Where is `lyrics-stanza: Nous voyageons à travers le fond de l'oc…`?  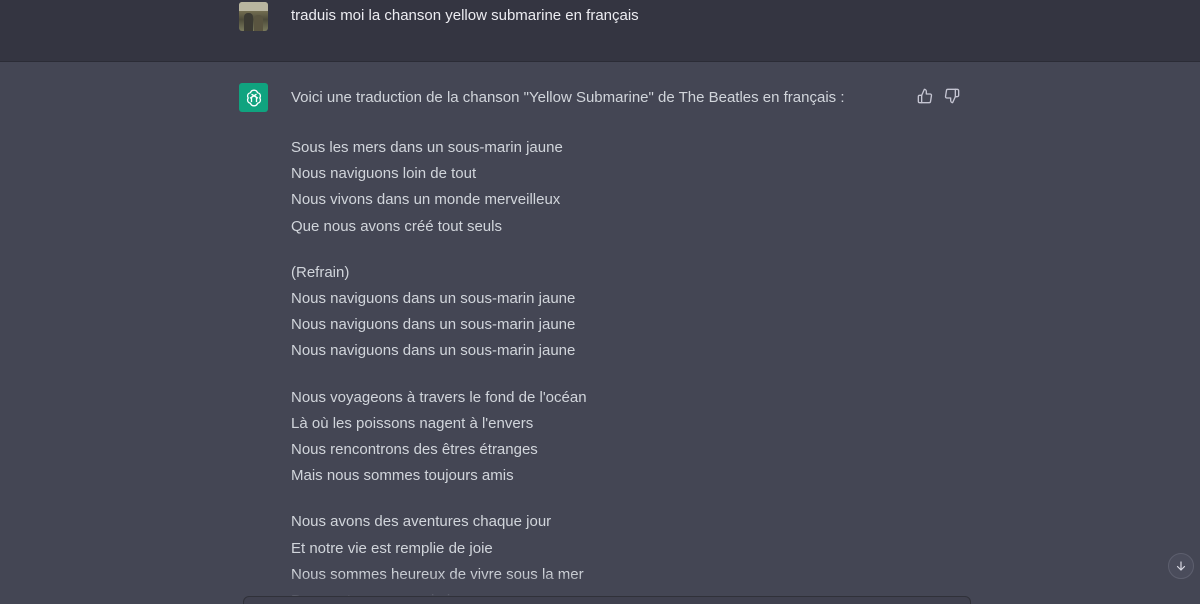
lyrics-stanza: Nous voyageons à travers le fond de l'oc… is located at coordinates (591, 437).